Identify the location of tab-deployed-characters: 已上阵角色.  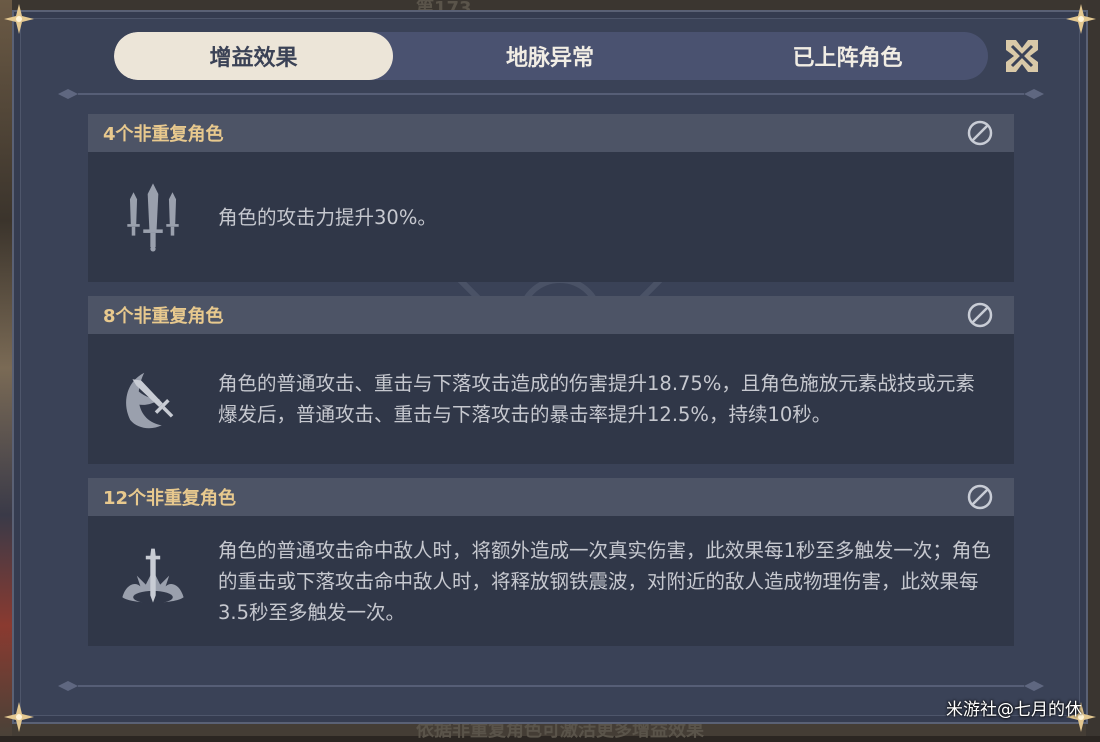
(847, 56).